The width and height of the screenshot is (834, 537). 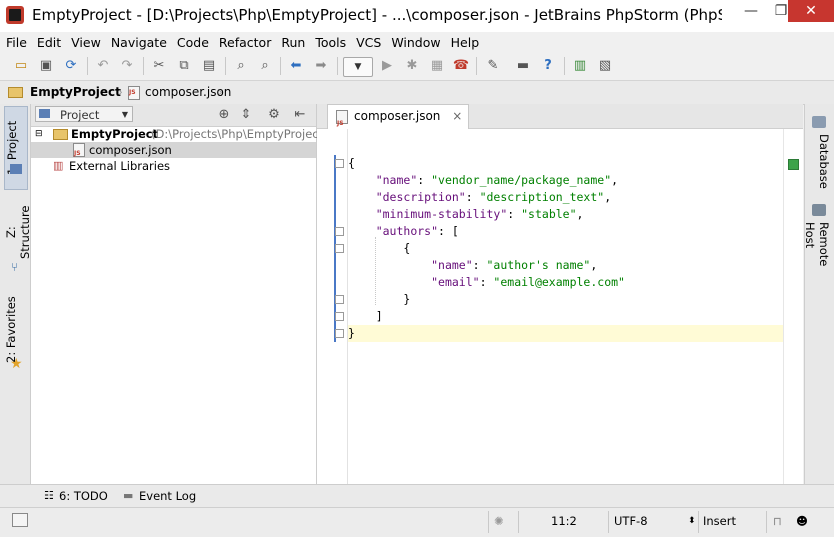 I want to click on menu-tools: Tools, so click(x=329, y=42).